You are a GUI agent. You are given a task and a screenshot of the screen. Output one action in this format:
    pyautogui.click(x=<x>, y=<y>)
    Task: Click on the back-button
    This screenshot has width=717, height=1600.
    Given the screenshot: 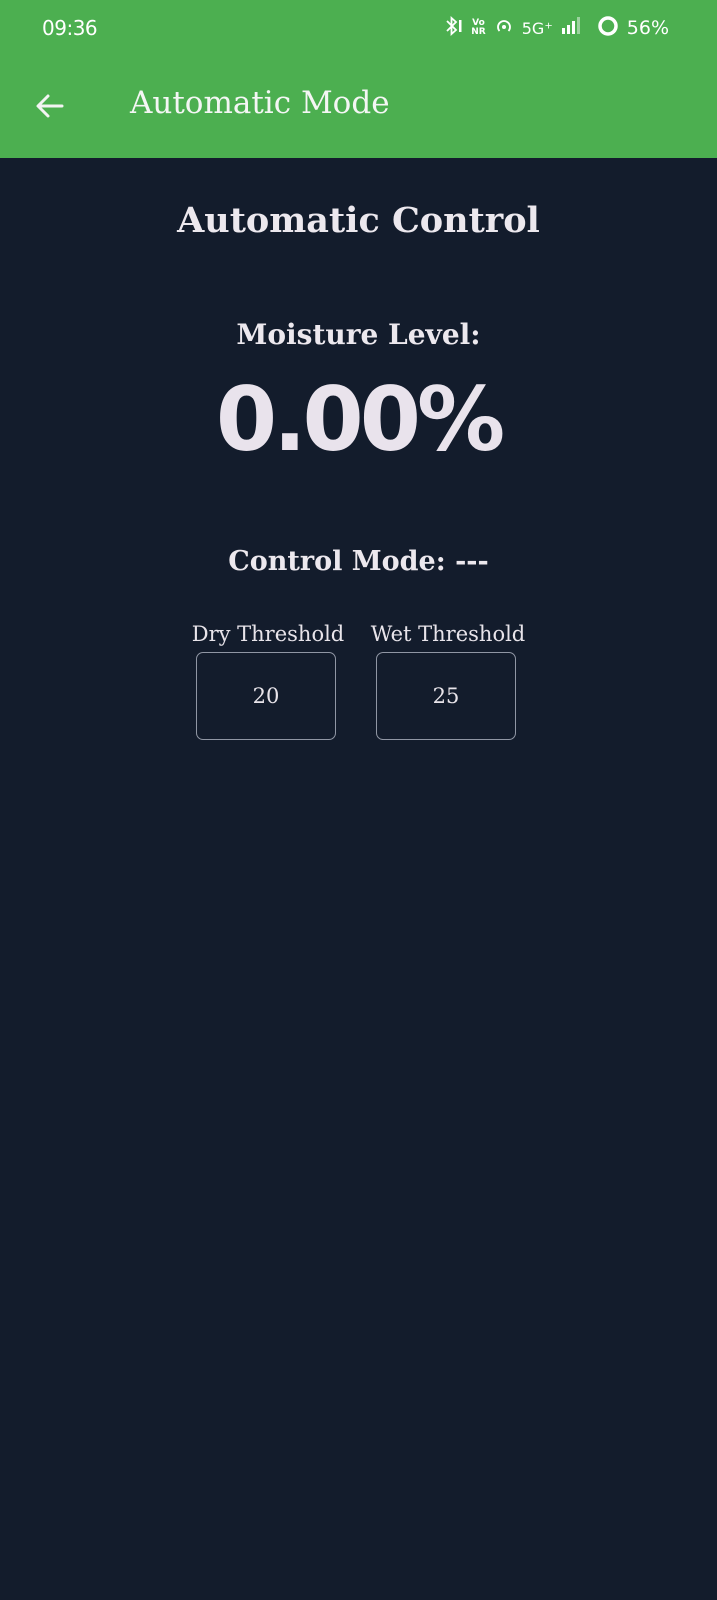 What is the action you would take?
    pyautogui.click(x=50, y=108)
    